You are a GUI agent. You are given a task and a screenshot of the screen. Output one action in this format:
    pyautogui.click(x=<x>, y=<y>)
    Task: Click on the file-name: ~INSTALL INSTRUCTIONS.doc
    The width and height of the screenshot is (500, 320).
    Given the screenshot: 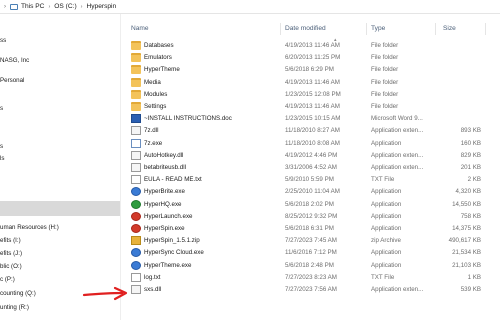 What is the action you would take?
    pyautogui.click(x=188, y=119)
    